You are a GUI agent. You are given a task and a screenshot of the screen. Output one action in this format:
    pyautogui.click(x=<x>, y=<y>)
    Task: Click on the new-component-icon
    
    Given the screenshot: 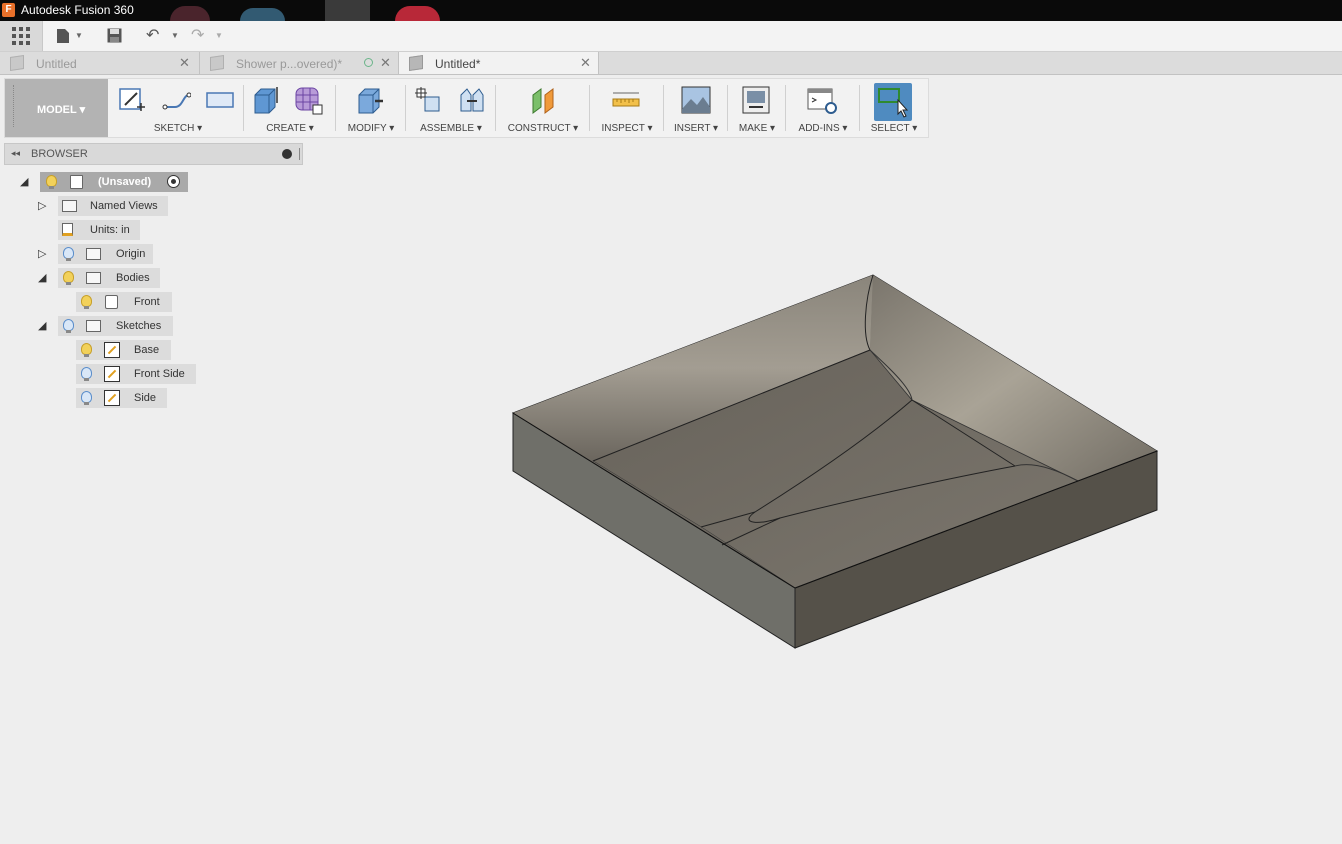 What is the action you would take?
    pyautogui.click(x=428, y=100)
    